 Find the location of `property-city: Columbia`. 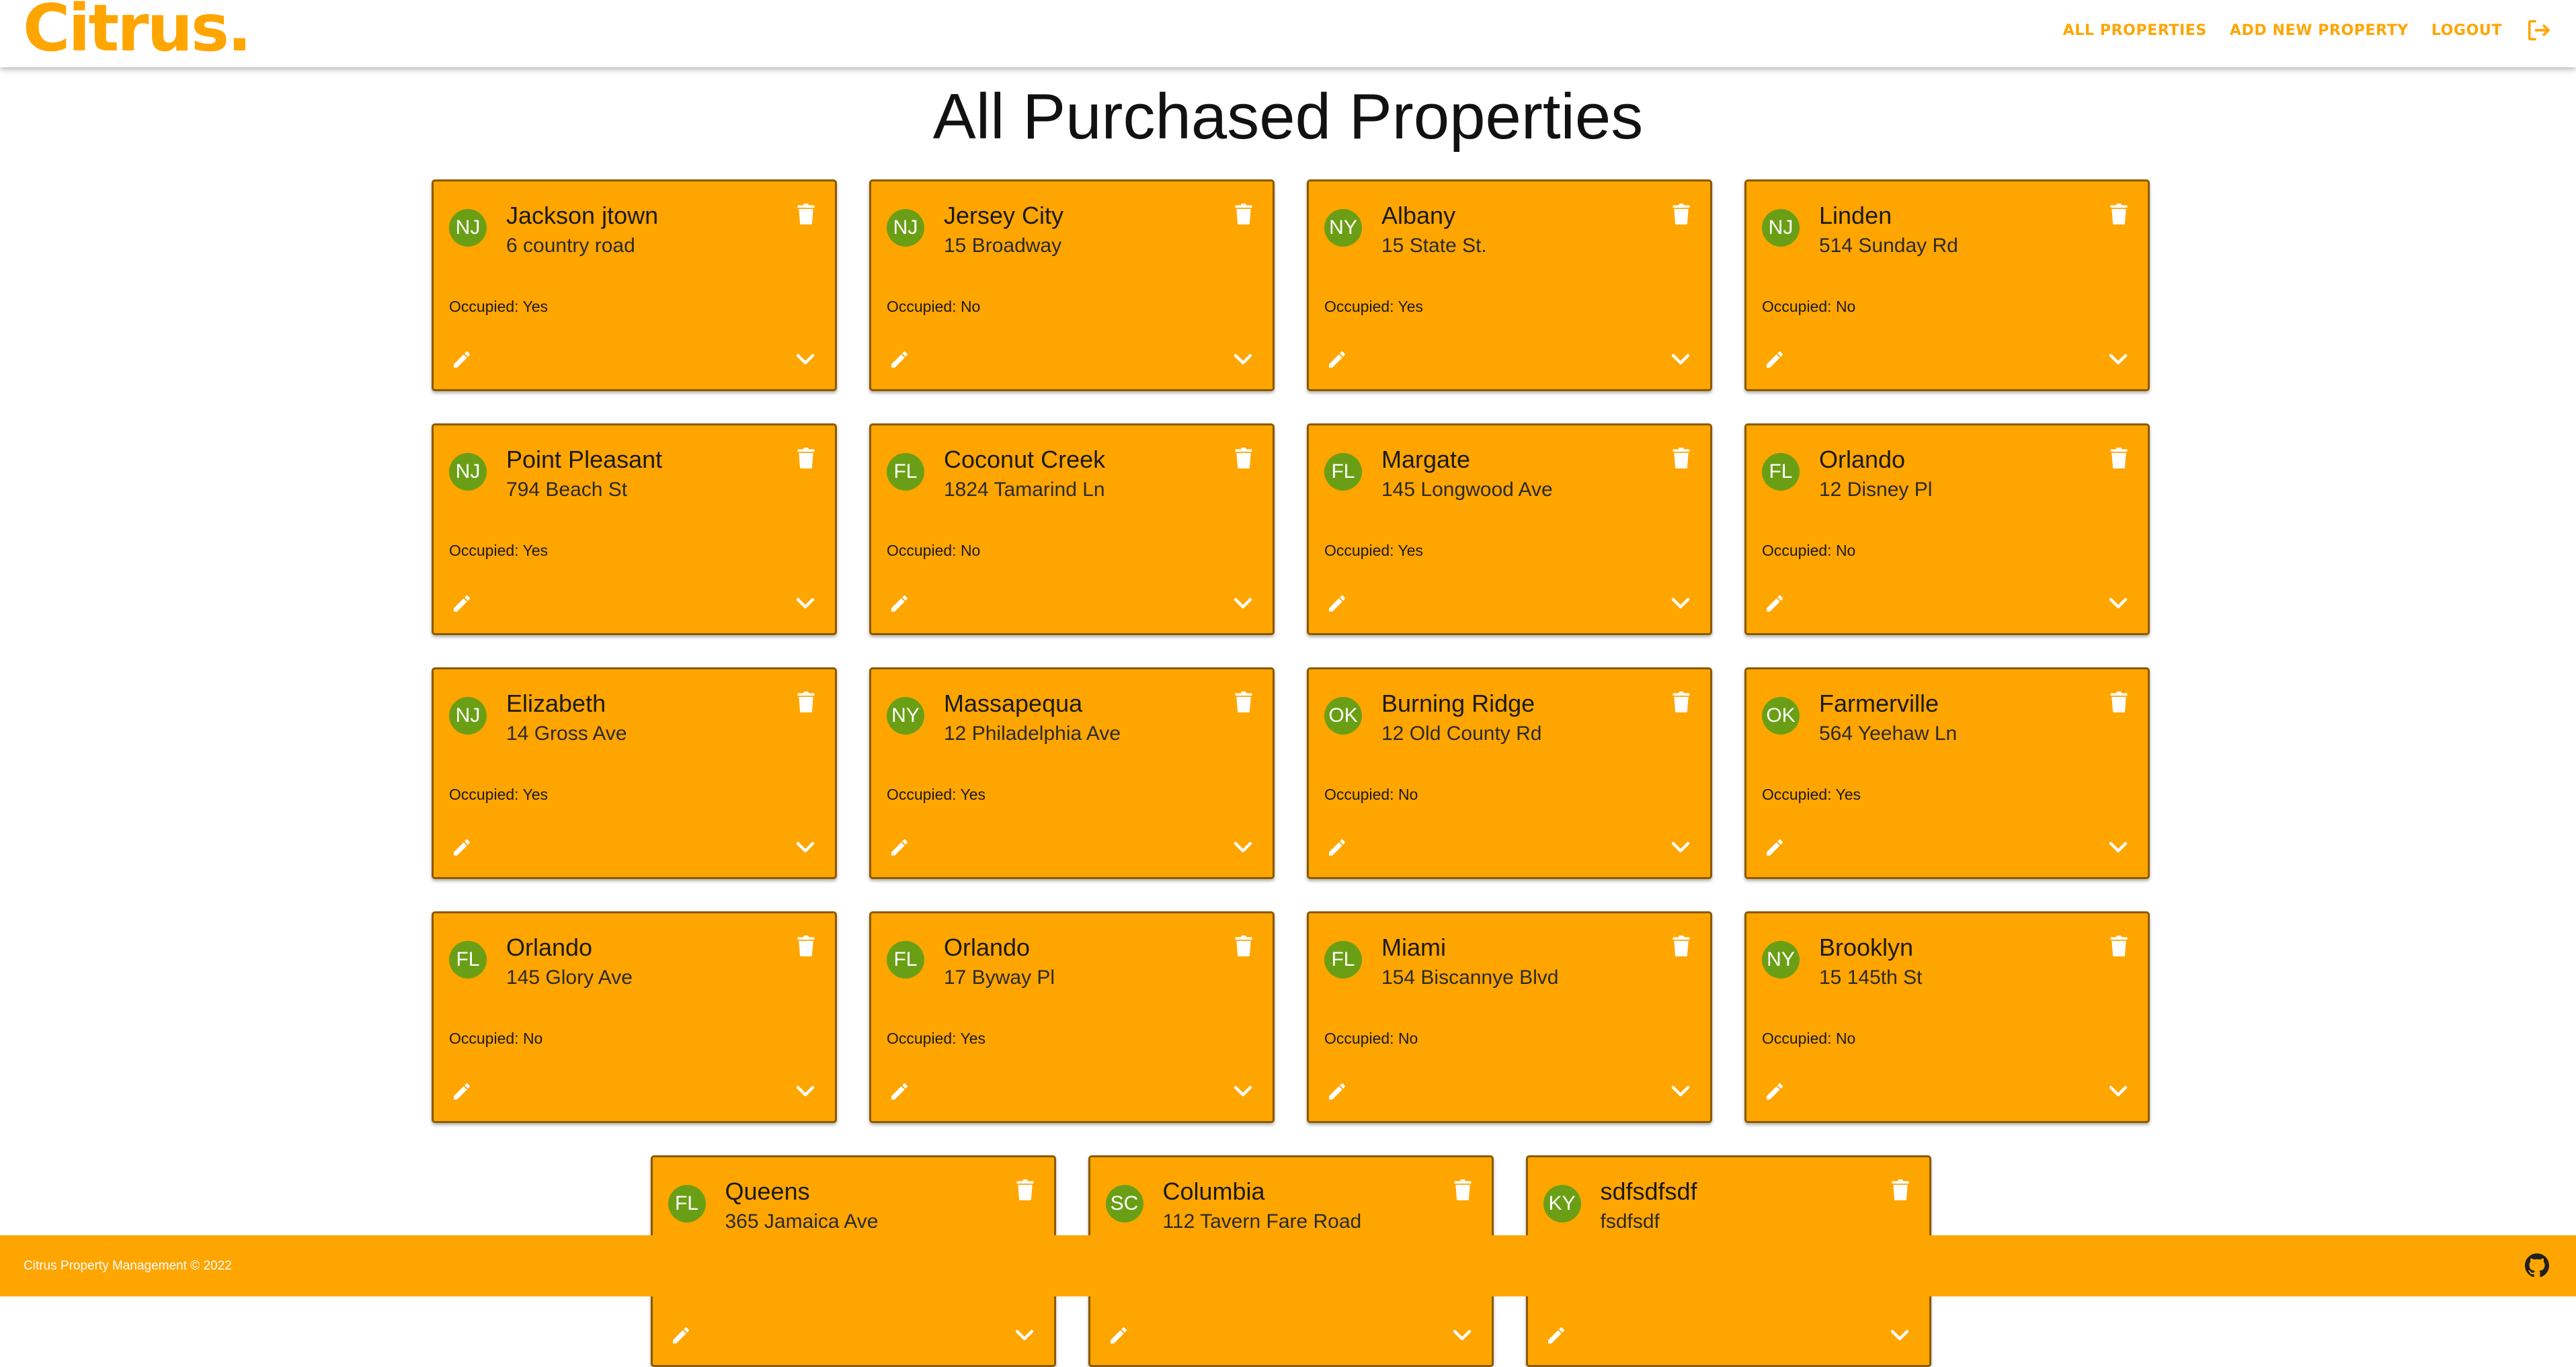

property-city: Columbia is located at coordinates (1213, 1191).